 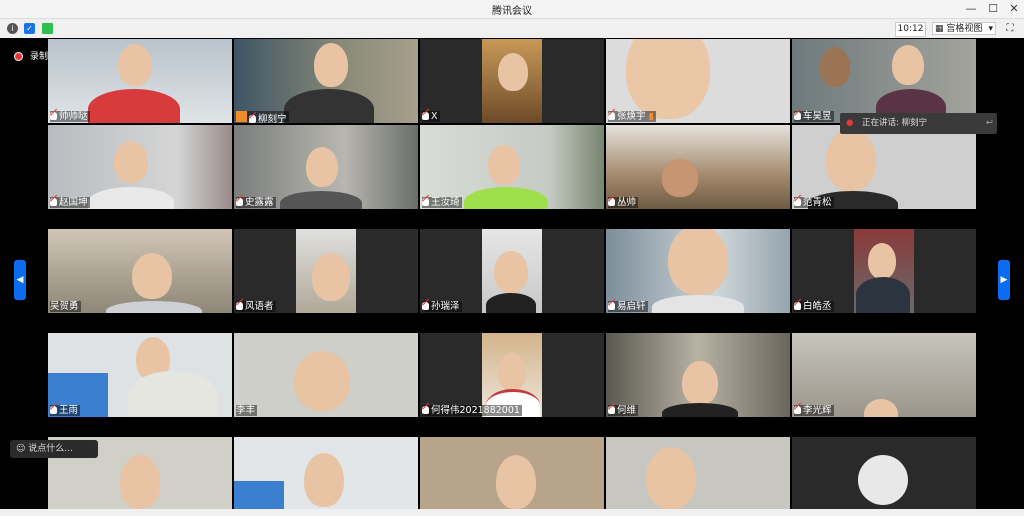 What do you see at coordinates (475, 410) in the screenshot?
I see `participant-name: 何得伟2021882001` at bounding box center [475, 410].